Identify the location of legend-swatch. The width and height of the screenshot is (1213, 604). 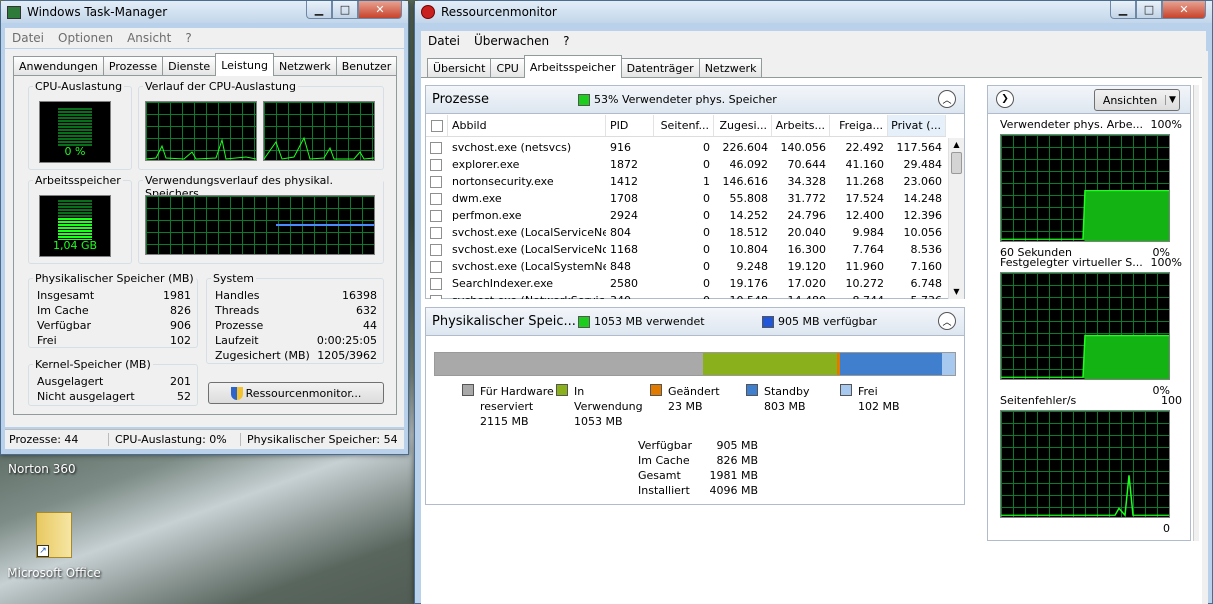
(846, 390).